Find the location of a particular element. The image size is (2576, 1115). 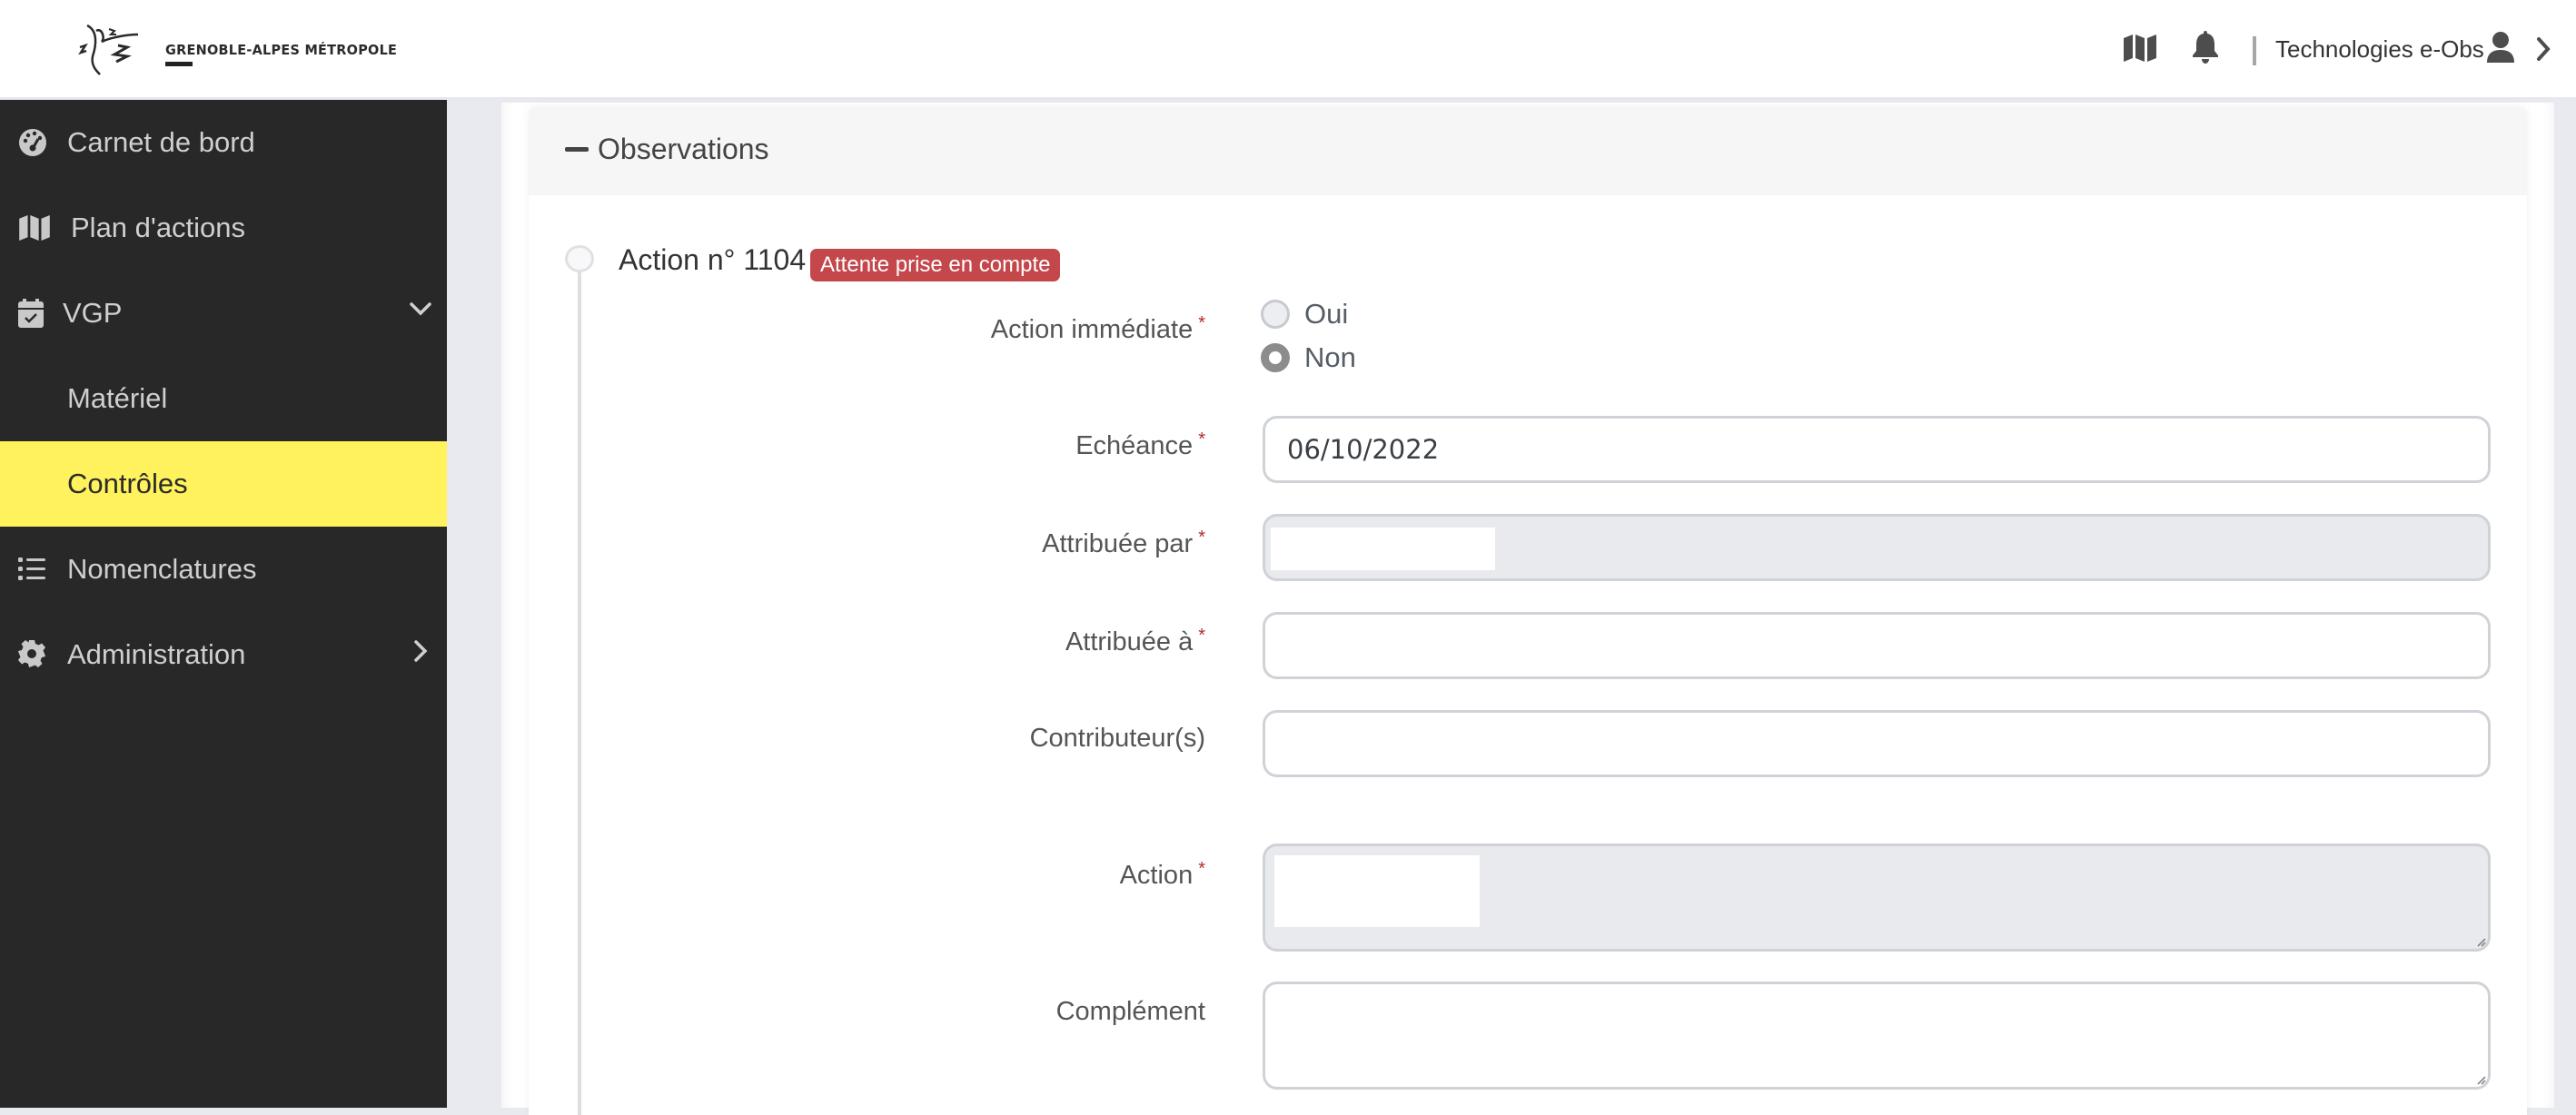

echeance-label: Echéance * is located at coordinates (1140, 445).